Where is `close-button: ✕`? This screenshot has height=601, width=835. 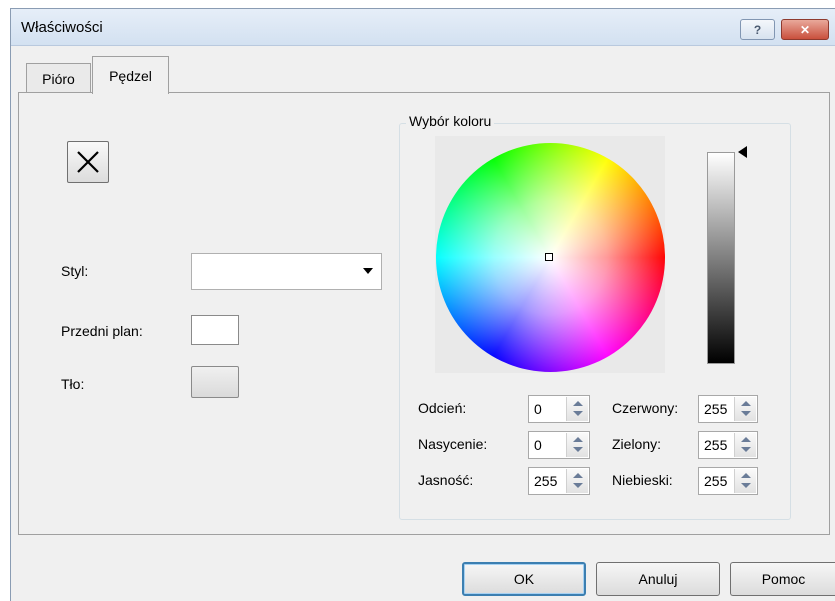 close-button: ✕ is located at coordinates (805, 29).